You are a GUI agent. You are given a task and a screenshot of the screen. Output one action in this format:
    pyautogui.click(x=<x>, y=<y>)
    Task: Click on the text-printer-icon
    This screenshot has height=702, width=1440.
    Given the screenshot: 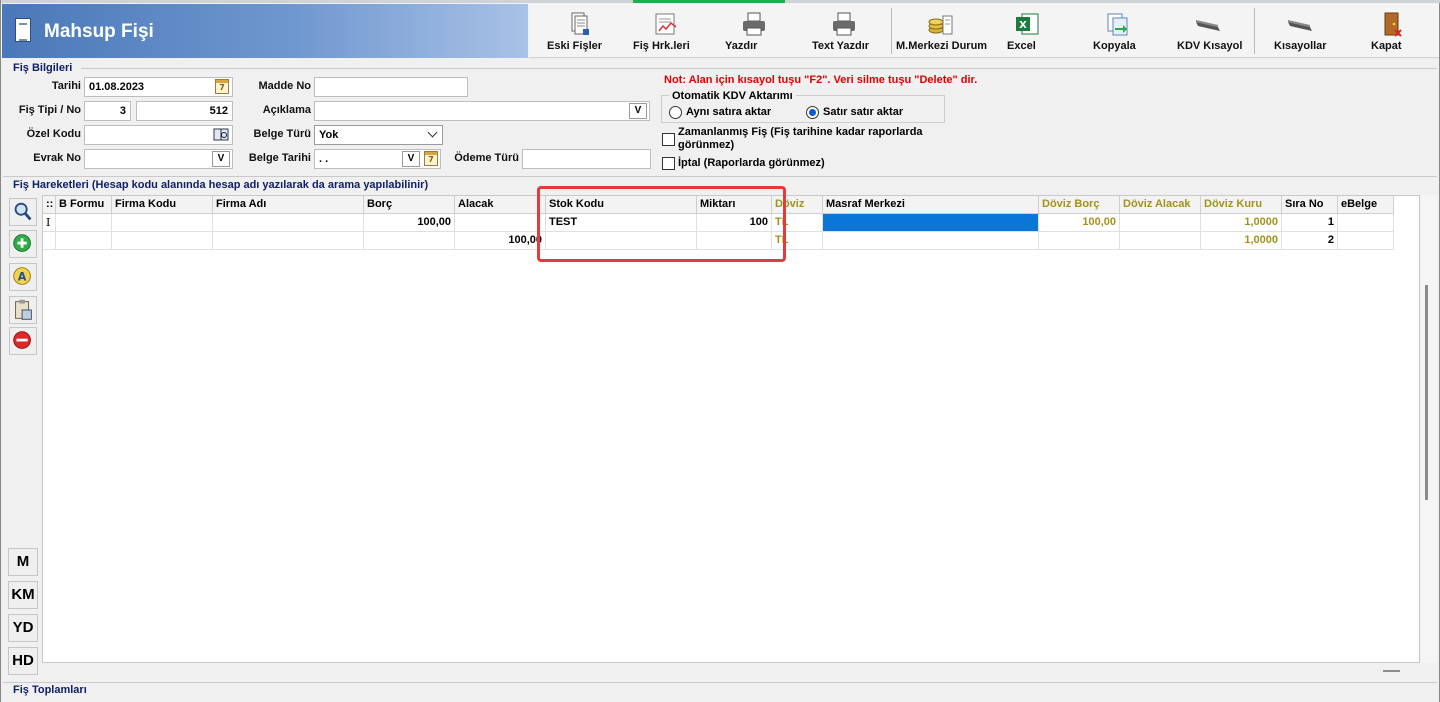 What is the action you would take?
    pyautogui.click(x=844, y=24)
    